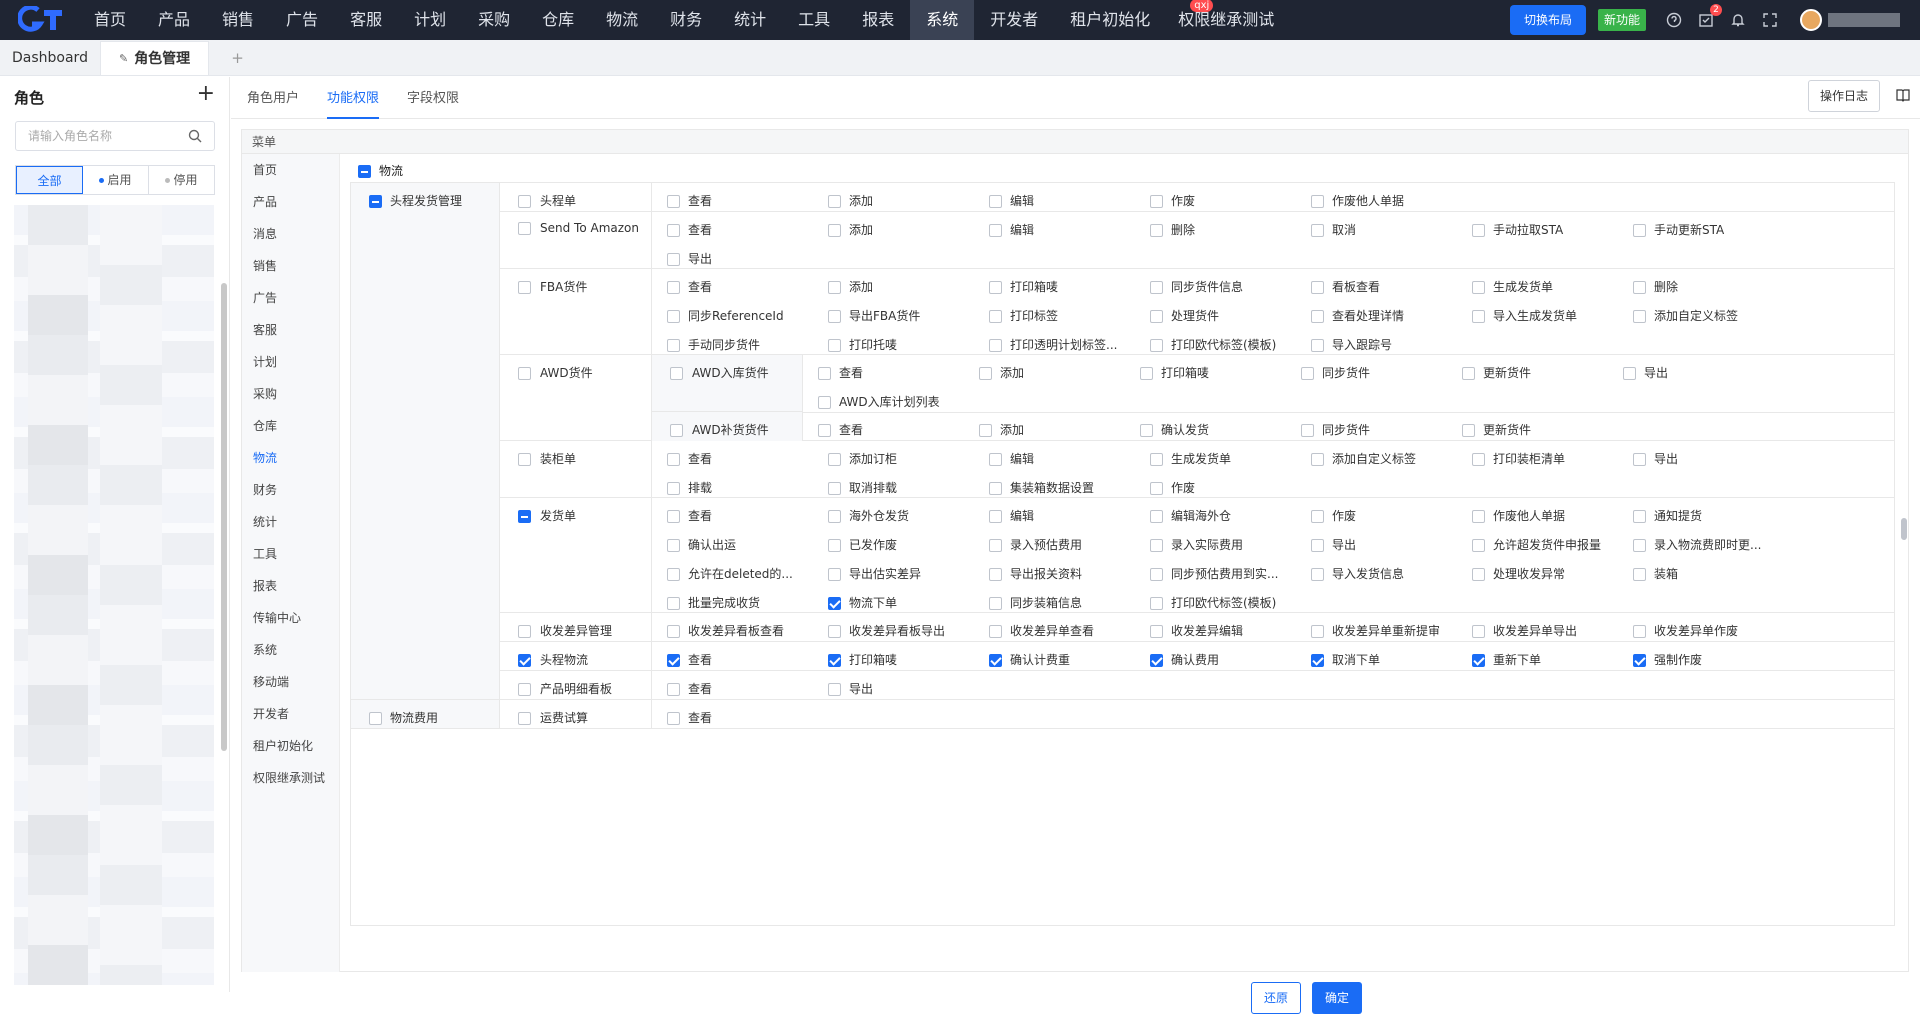 This screenshot has height=1014, width=1920. What do you see at coordinates (1041, 630) in the screenshot?
I see `permission-option: 收发差异单查看` at bounding box center [1041, 630].